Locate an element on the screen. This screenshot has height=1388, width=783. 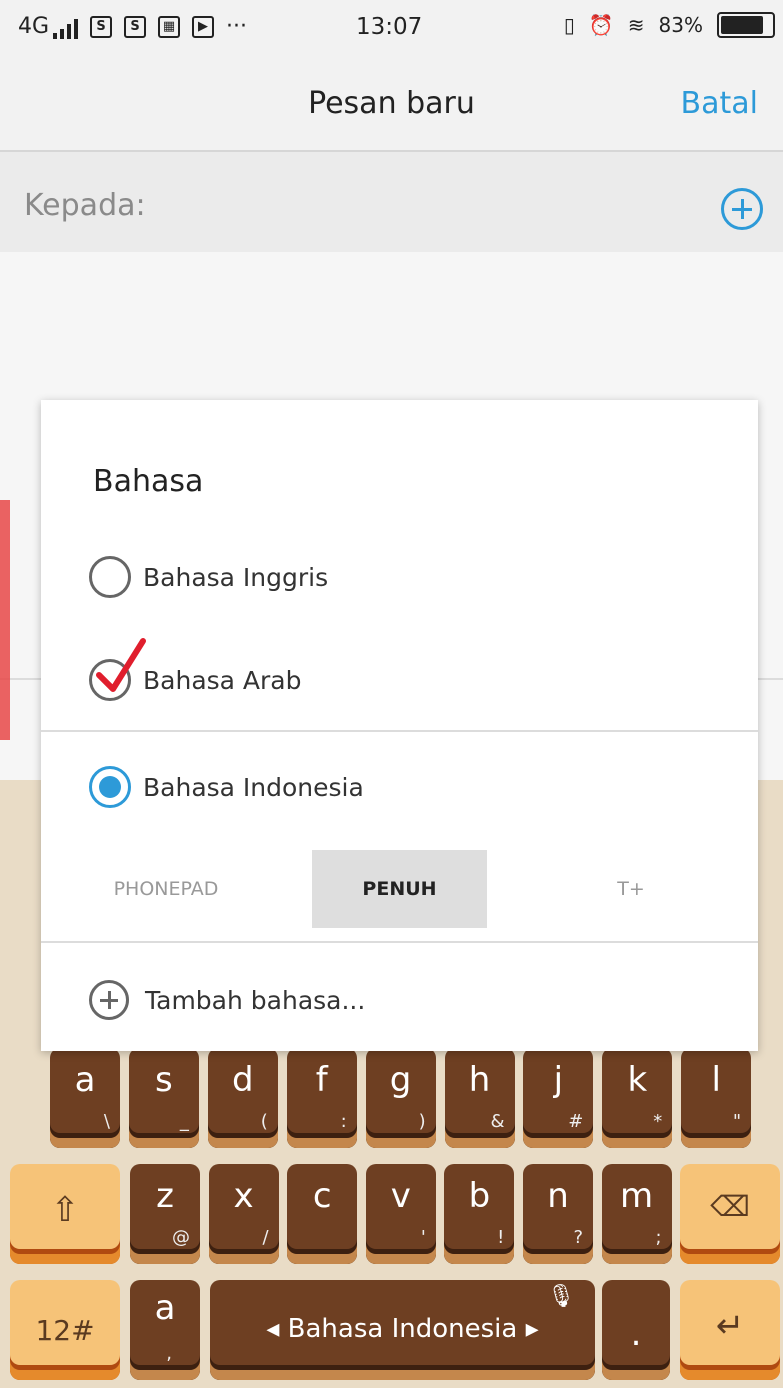
key-label: x is located at coordinates (243, 1196).